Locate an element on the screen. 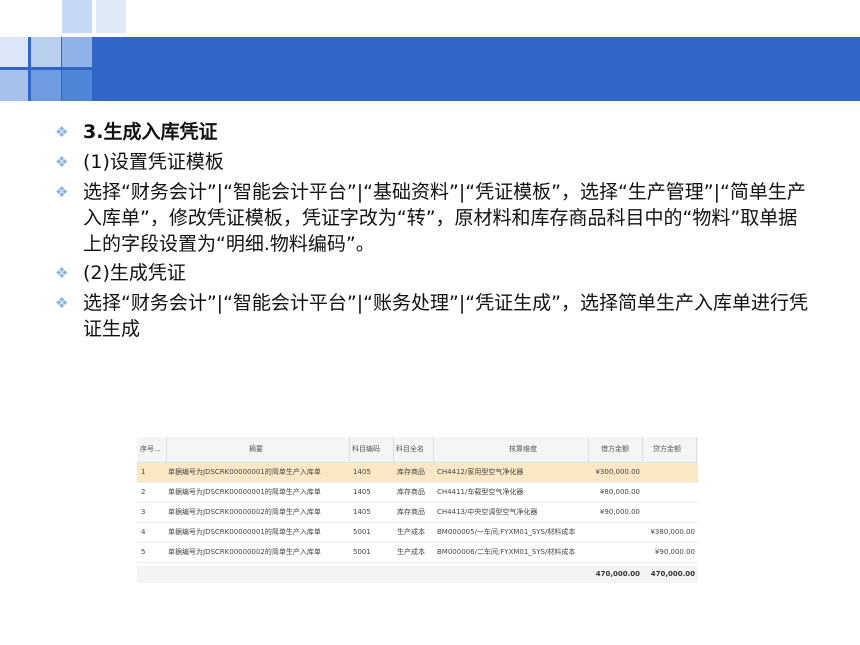  total-credit: 470,000.00 is located at coordinates (672, 574).